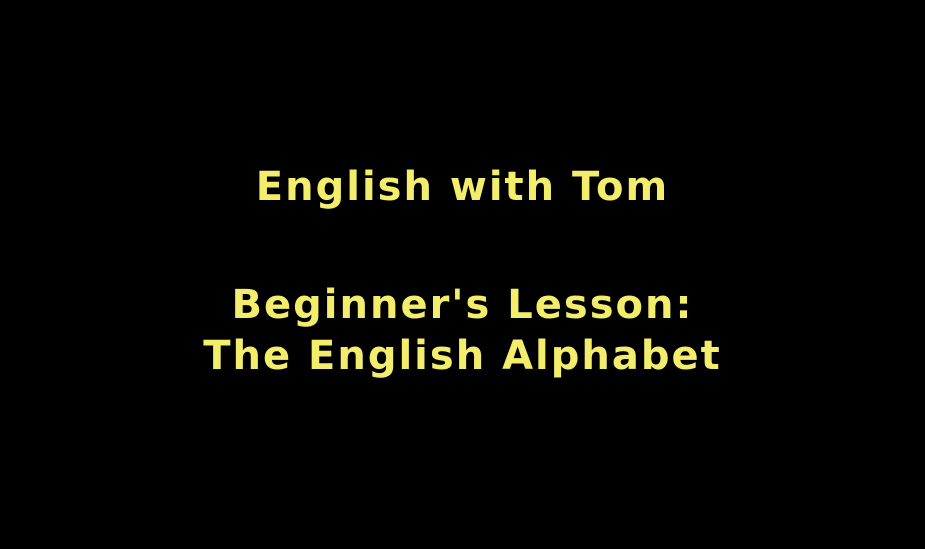  Describe the element at coordinates (462, 356) in the screenshot. I see `lesson-title: The English Alphabet` at that location.